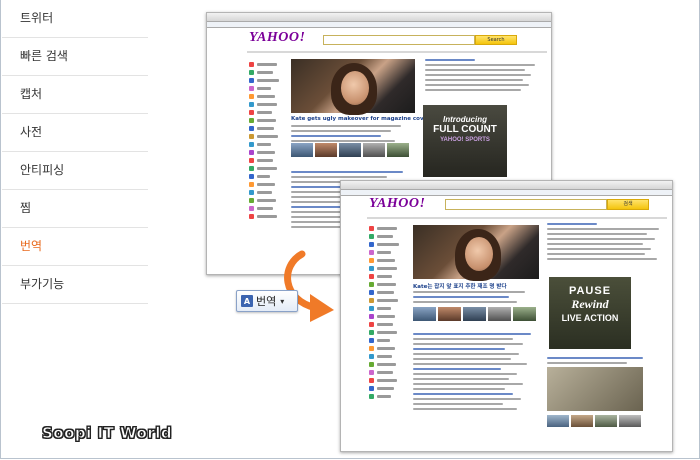  I want to click on sidebar-item-twitter: 트위터, so click(75, 19).